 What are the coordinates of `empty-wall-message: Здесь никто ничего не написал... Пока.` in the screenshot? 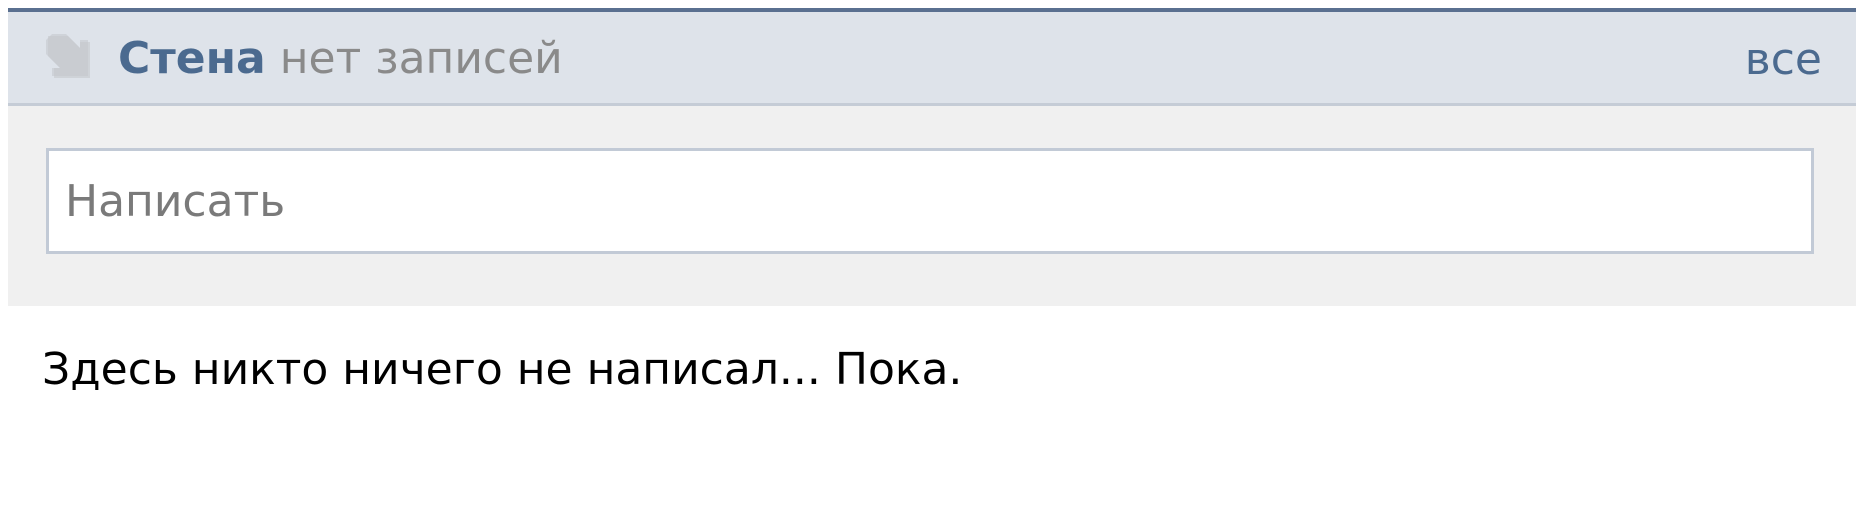 It's located at (502, 369).